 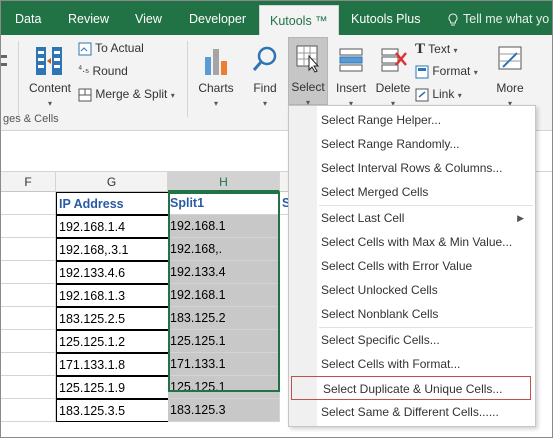 I want to click on tab-data: Data, so click(x=28, y=18).